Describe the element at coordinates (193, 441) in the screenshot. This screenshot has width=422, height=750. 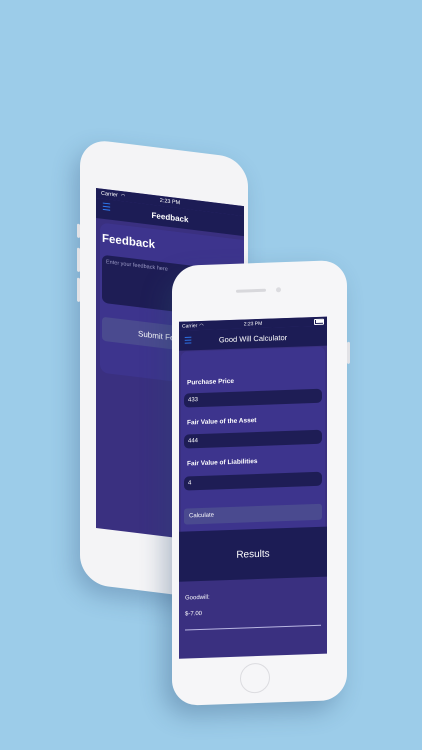
I see `fair-value-asset-value: 444` at that location.